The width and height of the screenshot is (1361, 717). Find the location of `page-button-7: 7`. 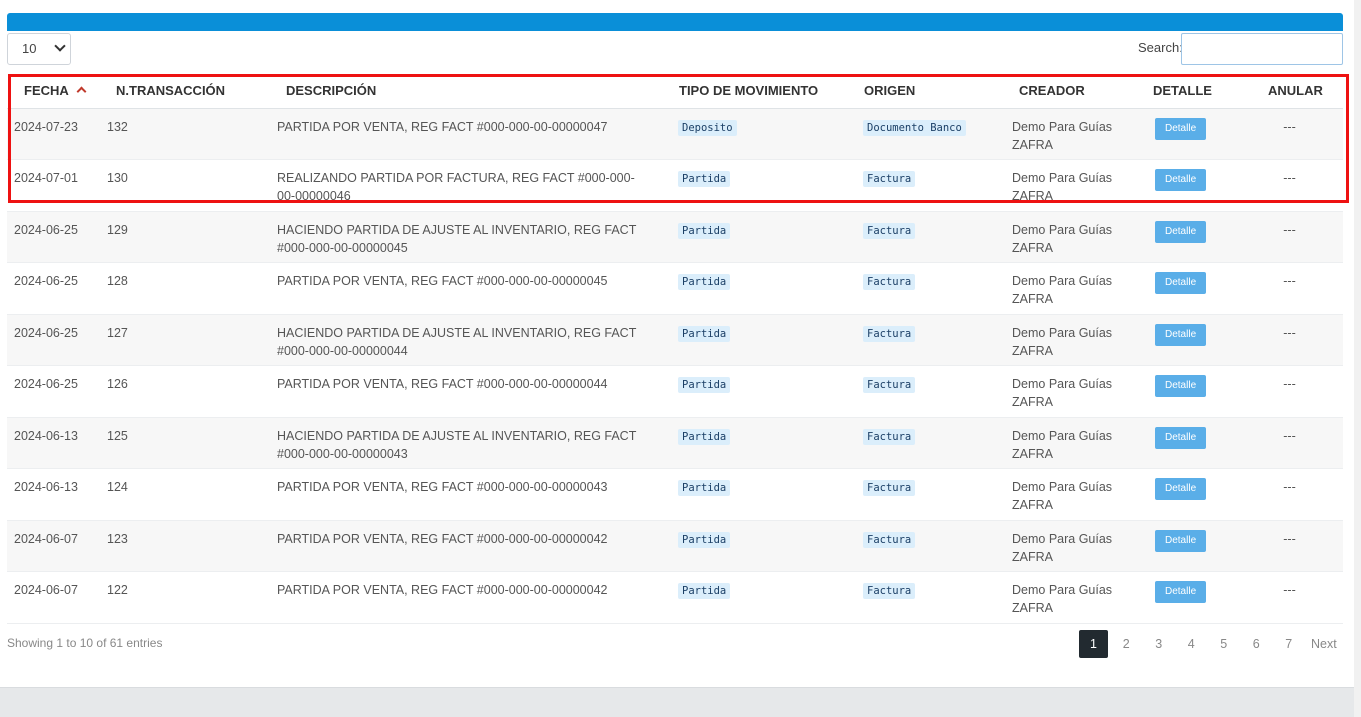

page-button-7: 7 is located at coordinates (1289, 644).